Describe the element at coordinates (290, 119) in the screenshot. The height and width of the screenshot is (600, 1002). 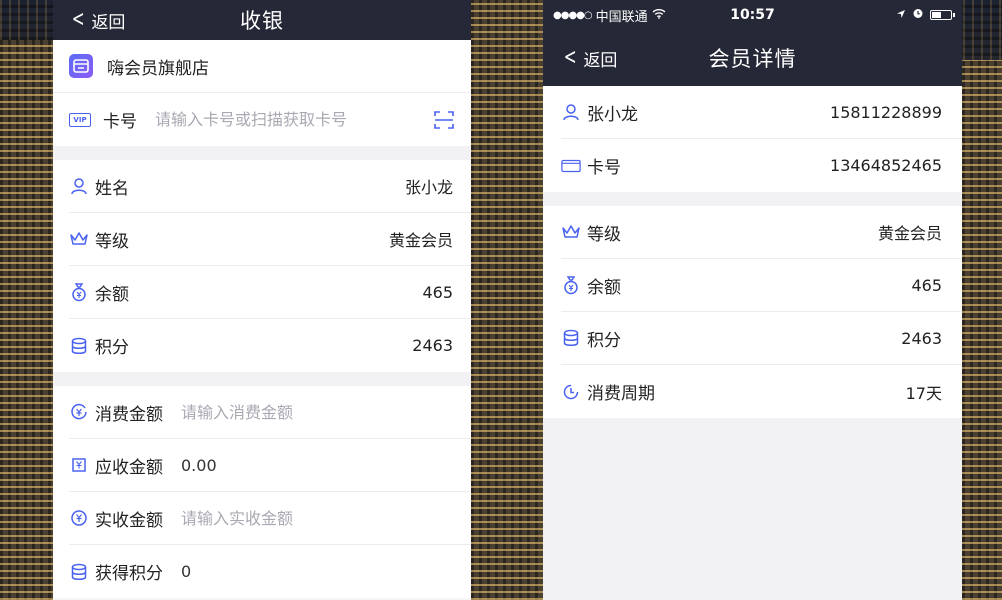
I see `card-number-input` at that location.